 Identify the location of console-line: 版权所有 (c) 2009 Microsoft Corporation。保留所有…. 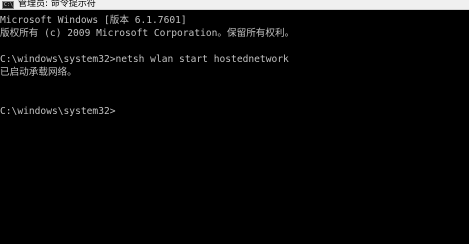
(147, 33).